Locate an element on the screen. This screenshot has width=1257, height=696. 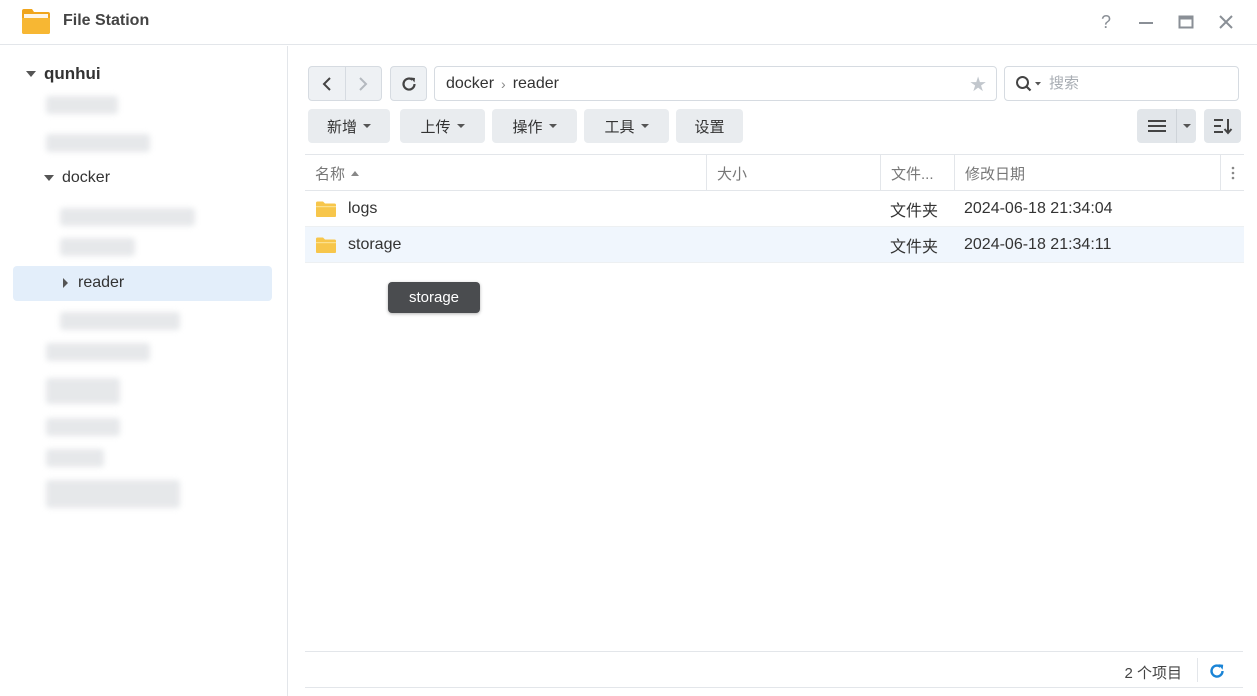
view-mode-group is located at coordinates (1166, 126).